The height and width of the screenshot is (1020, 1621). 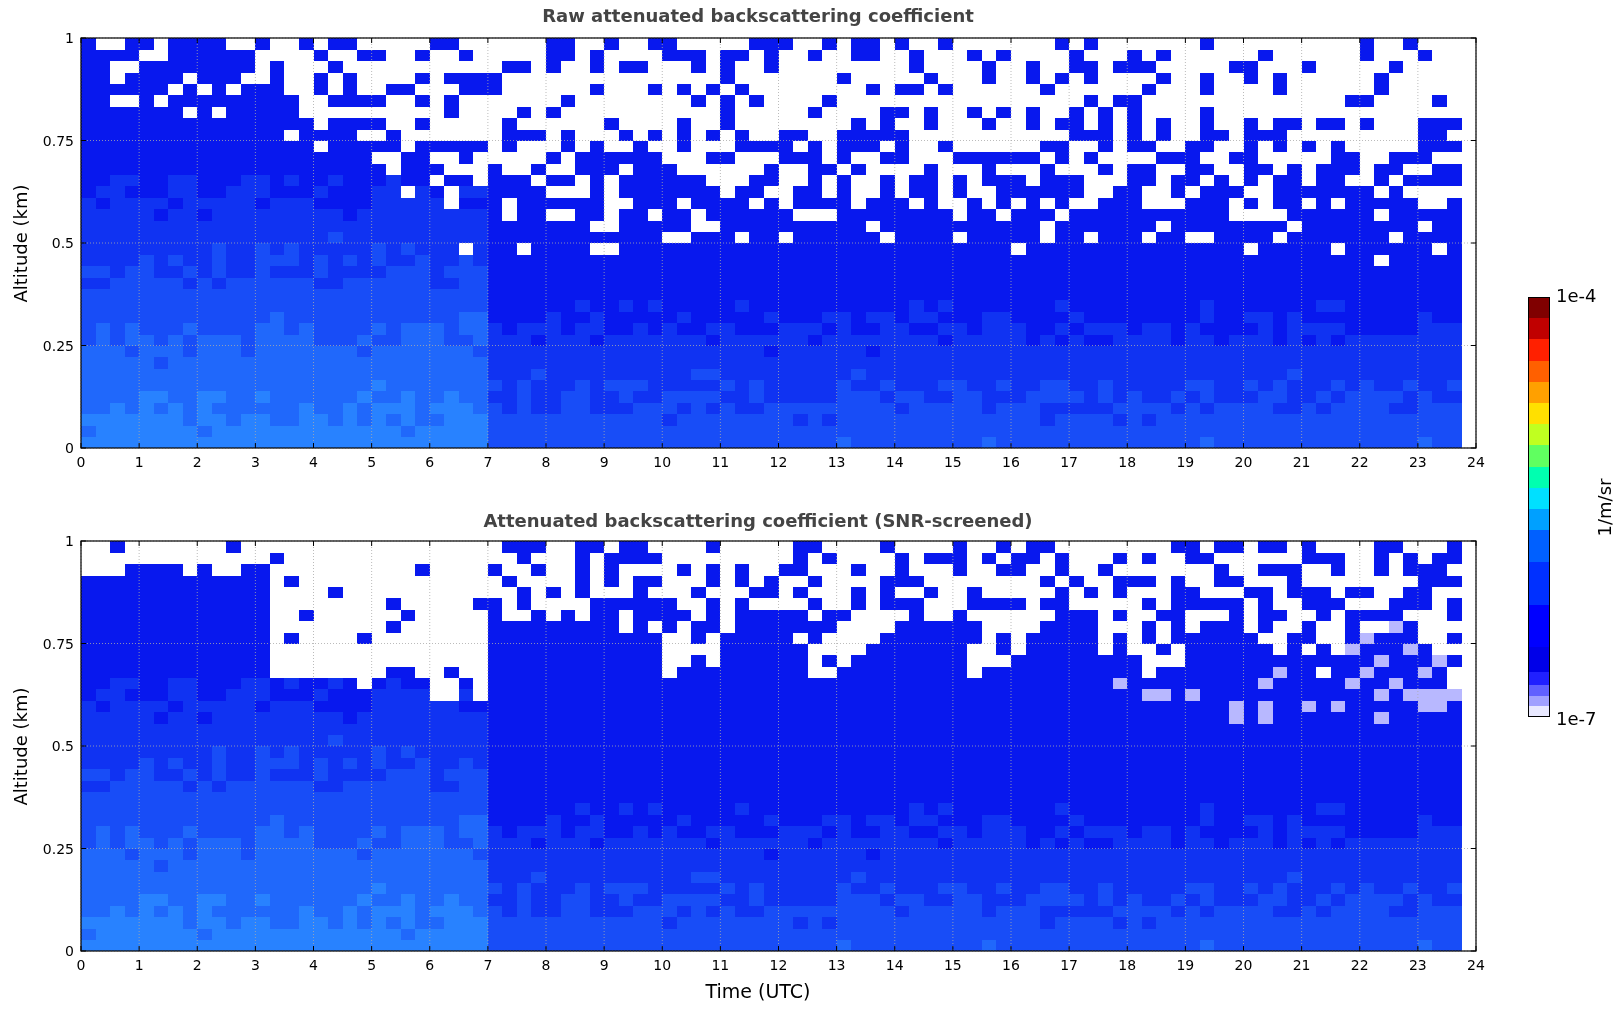 I want to click on axis-label: Time (UTC), so click(x=758, y=991).